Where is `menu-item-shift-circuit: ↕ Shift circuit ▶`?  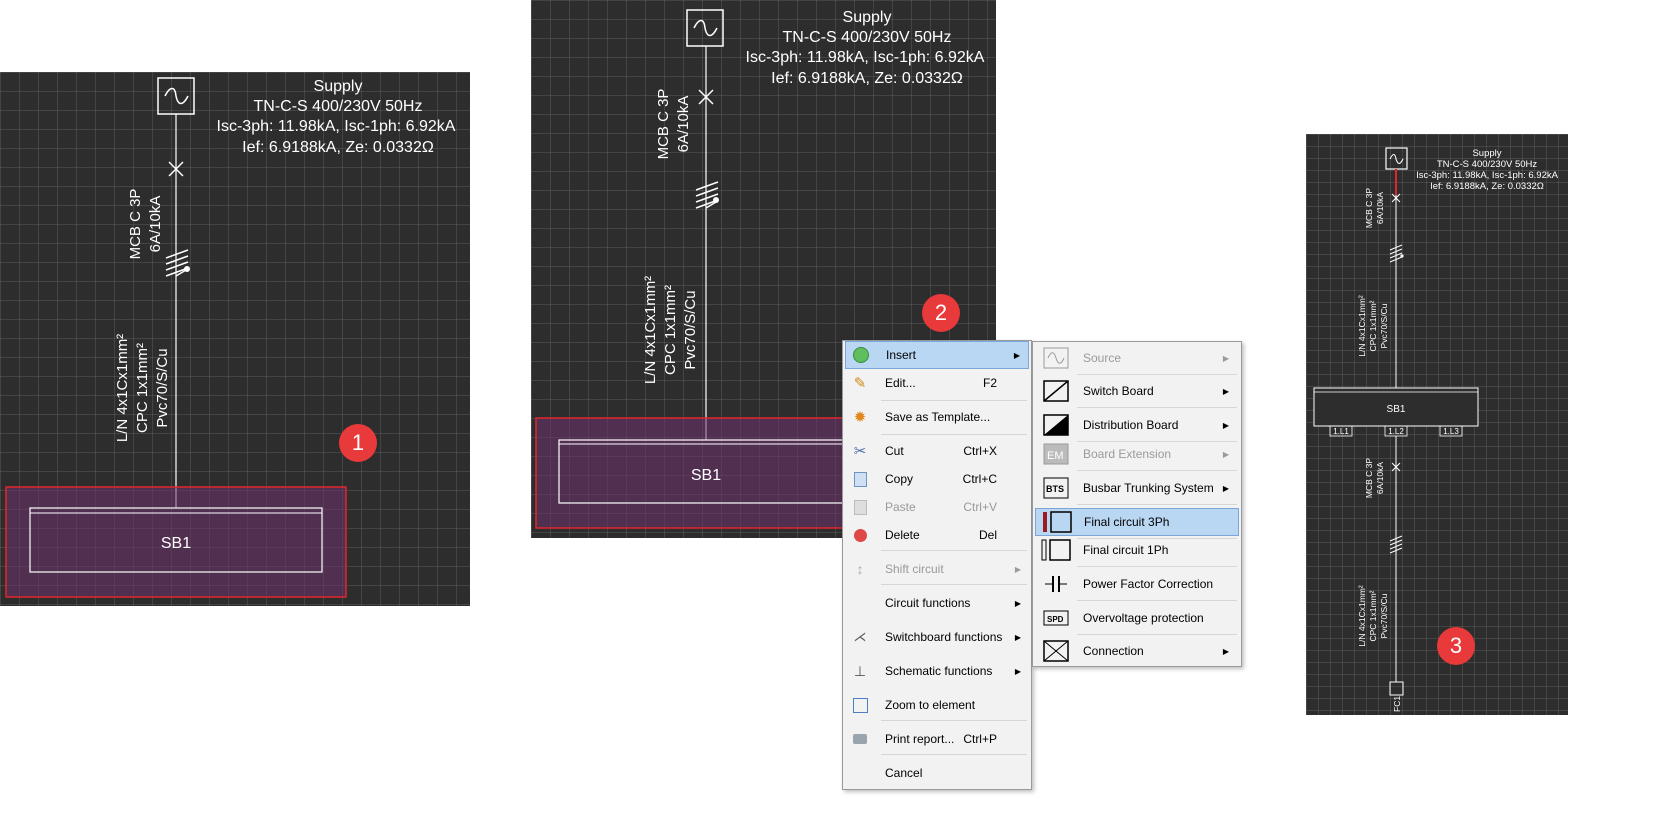 menu-item-shift-circuit: ↕ Shift circuit ▶ is located at coordinates (937, 569).